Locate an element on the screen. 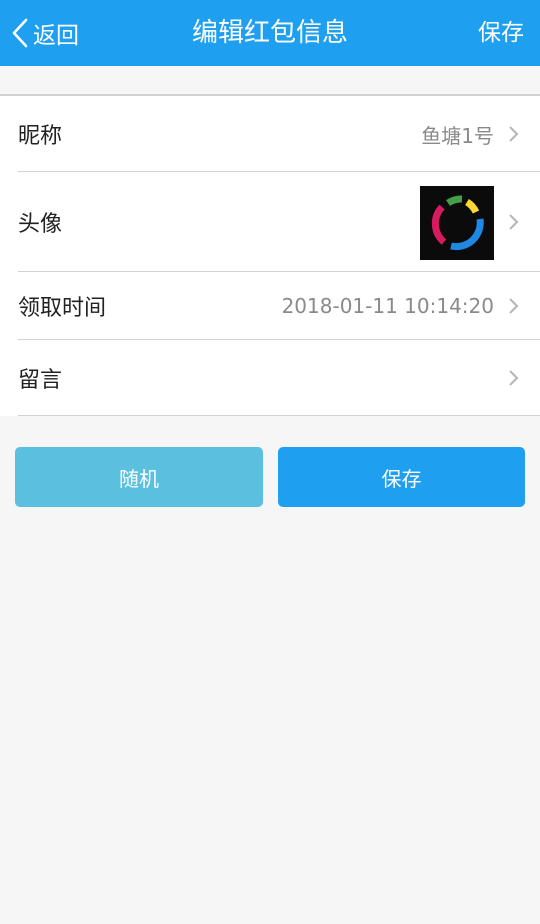  claim-time-row: 领取时间 2018-01-11 10:14:20 is located at coordinates (270, 306).